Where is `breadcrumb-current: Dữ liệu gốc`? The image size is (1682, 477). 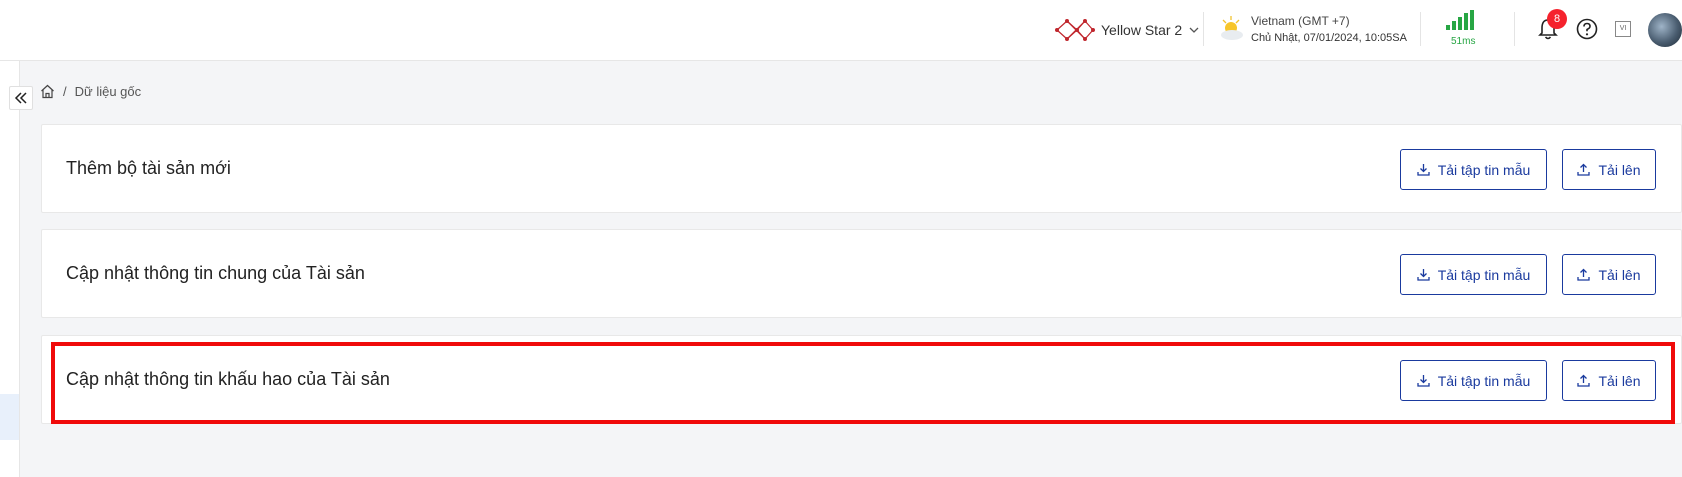
breadcrumb-current: Dữ liệu gốc is located at coordinates (108, 91).